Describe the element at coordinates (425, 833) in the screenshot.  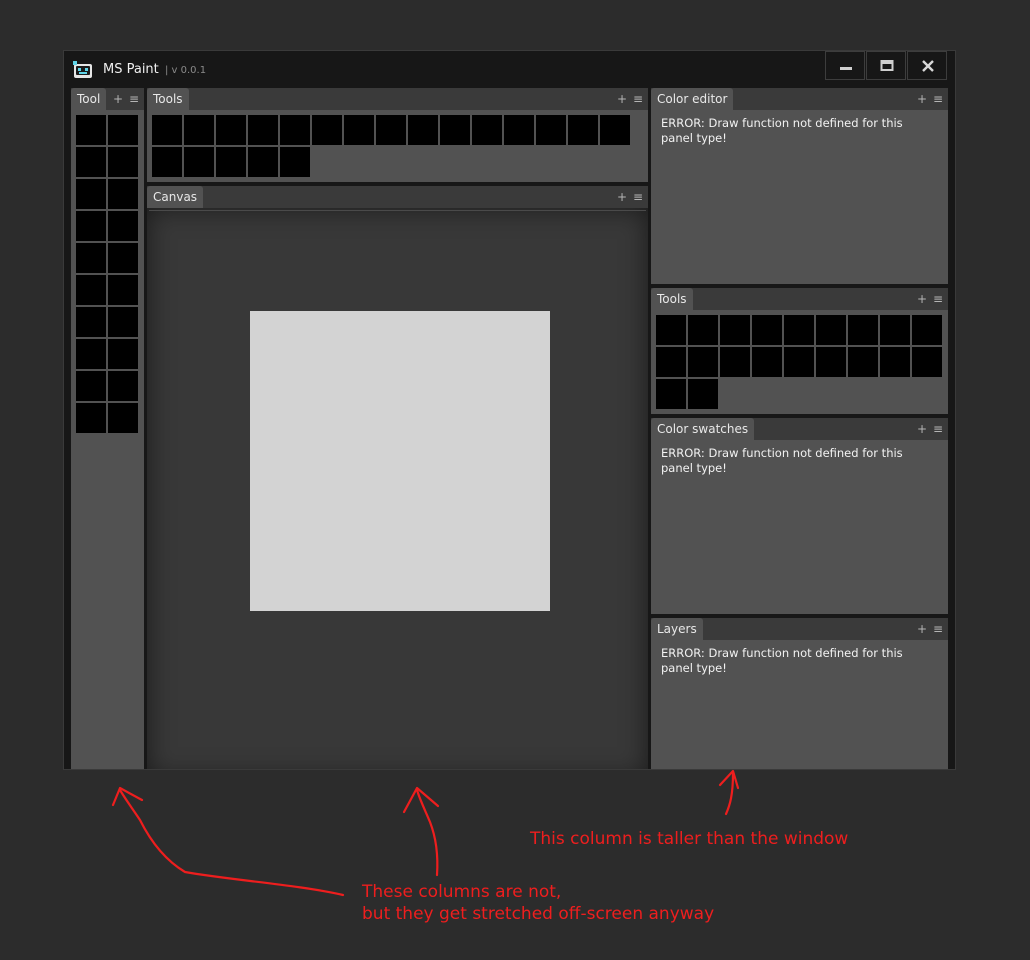
I see `annotation-arrows` at that location.